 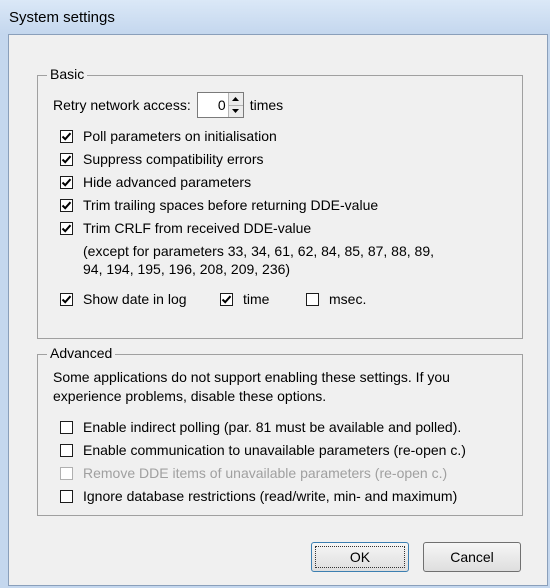 I want to click on suppress-compat-errors-checkbox: Suppress compatibility errors, so click(x=162, y=159).